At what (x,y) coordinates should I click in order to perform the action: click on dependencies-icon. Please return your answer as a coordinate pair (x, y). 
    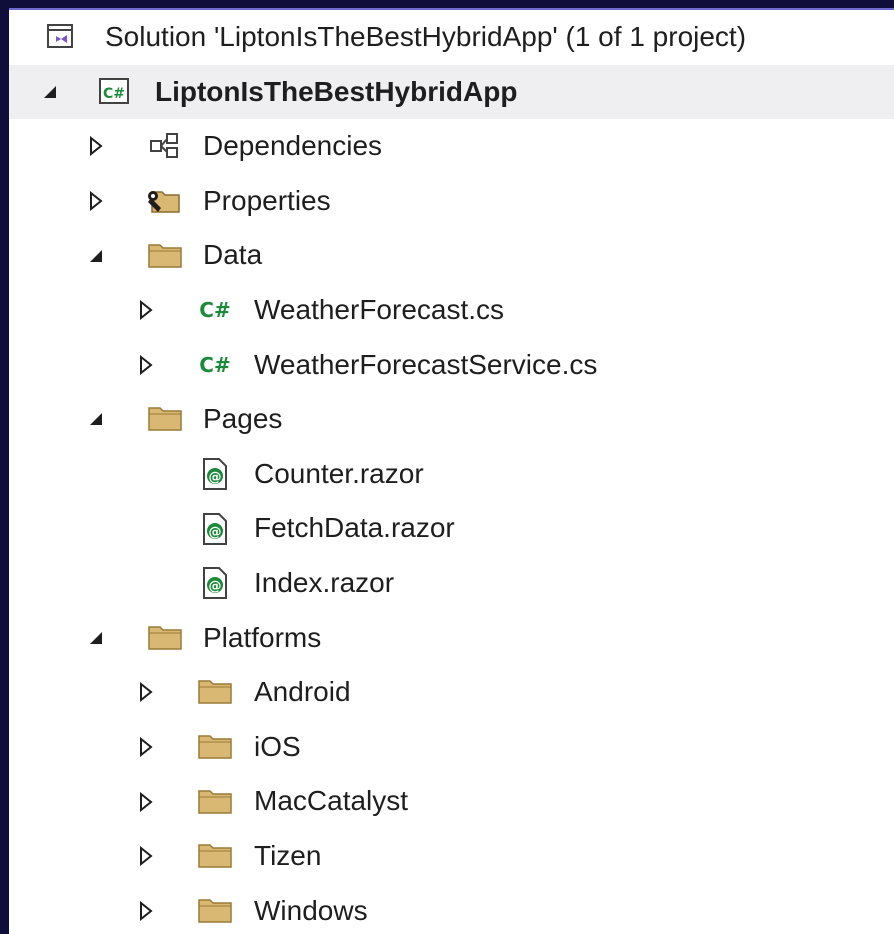
    Looking at the image, I should click on (165, 146).